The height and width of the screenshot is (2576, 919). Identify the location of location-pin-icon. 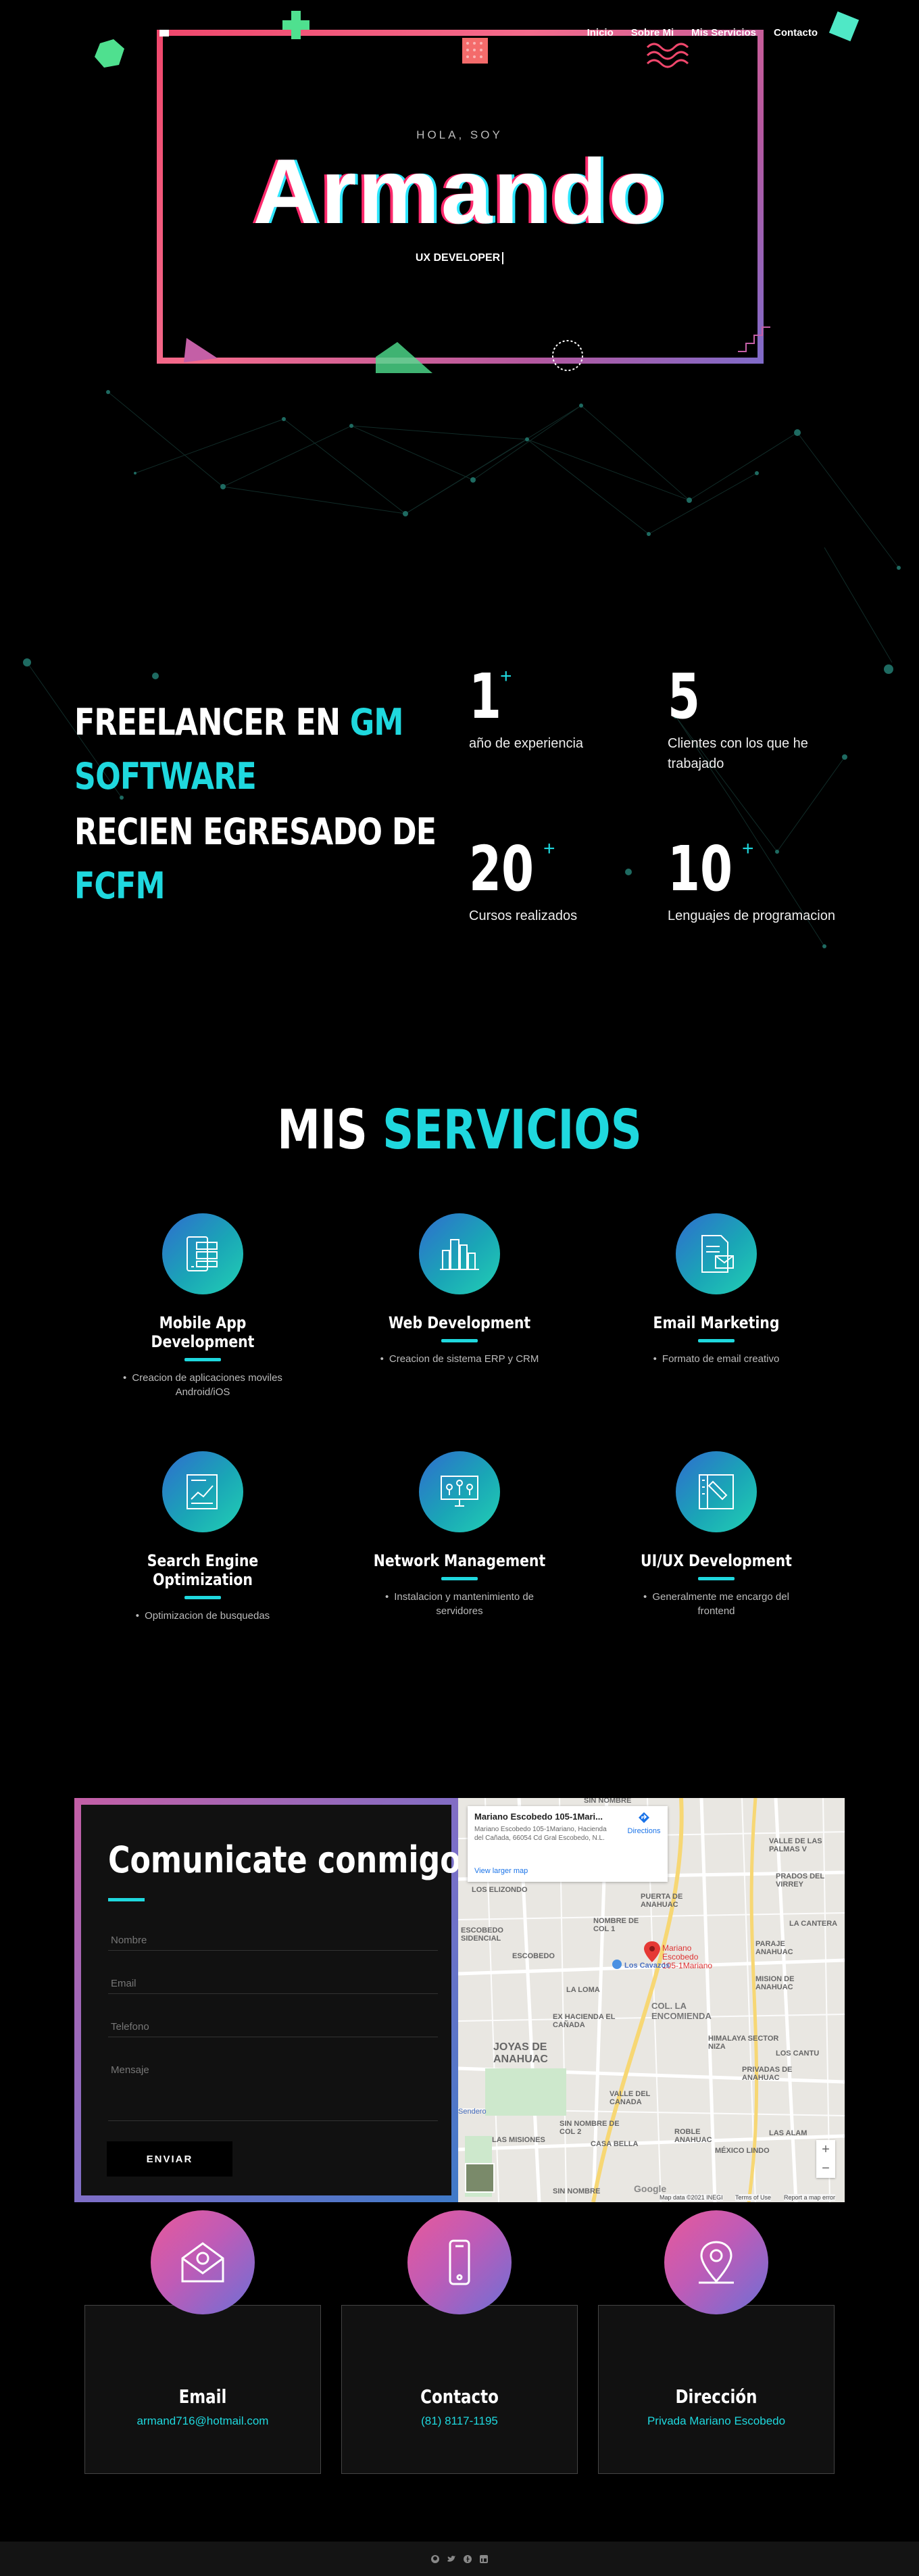
(716, 2262).